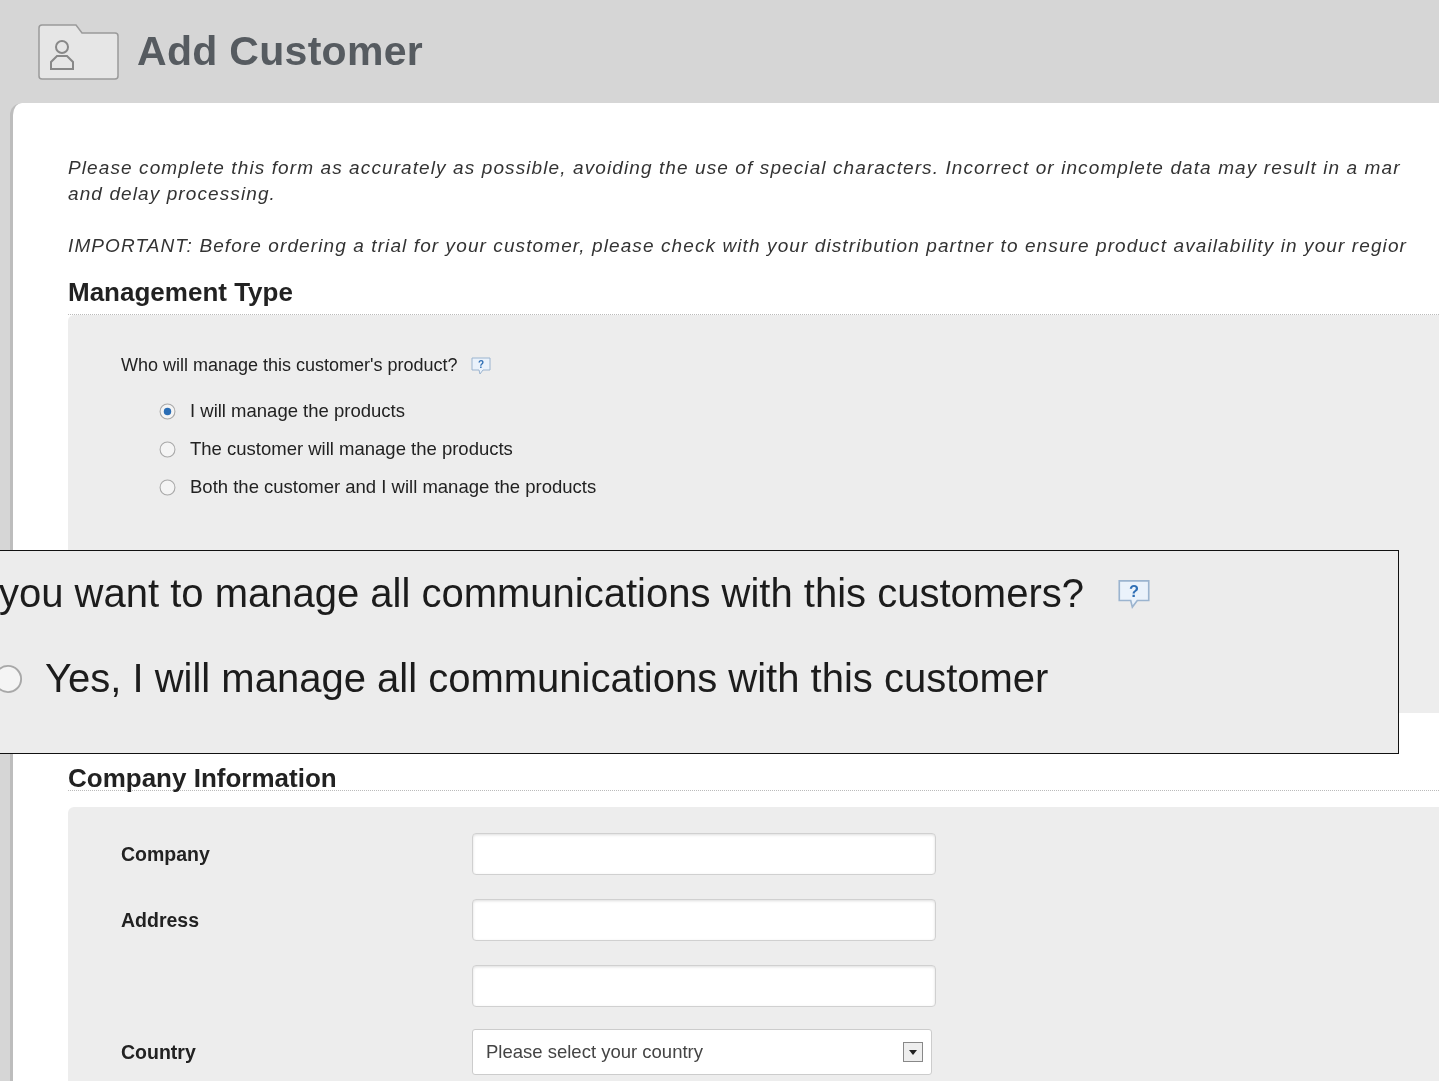 The width and height of the screenshot is (1439, 1081). What do you see at coordinates (702, 1052) in the screenshot?
I see `country-dropdown: Please select your country` at bounding box center [702, 1052].